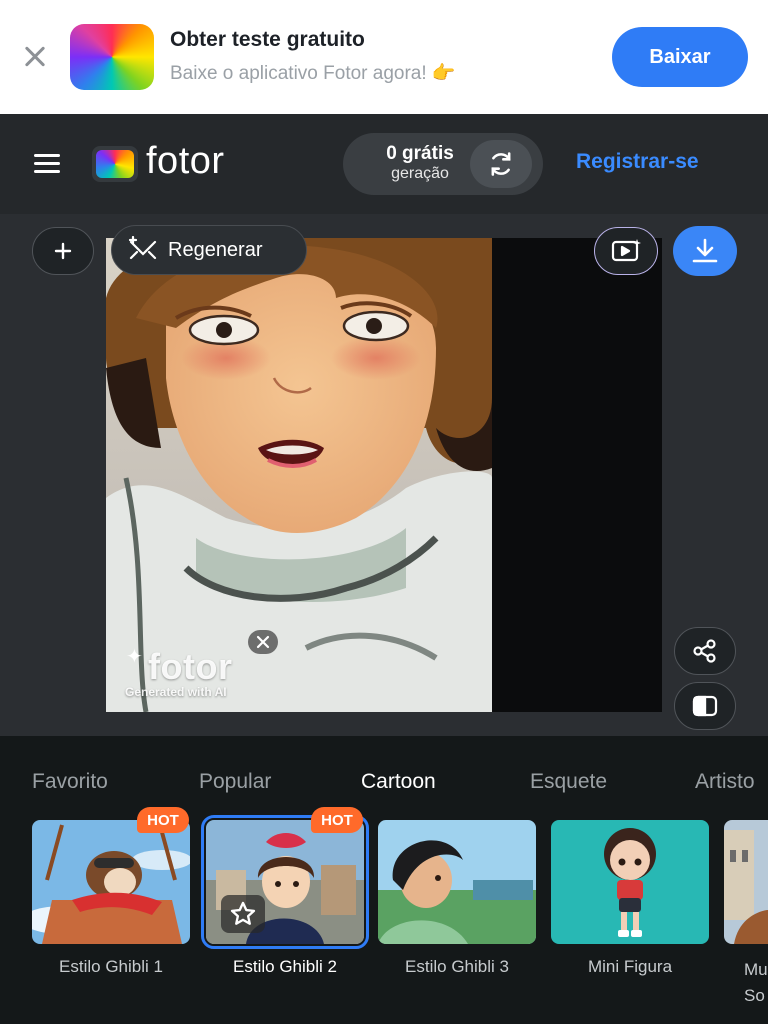 This screenshot has width=768, height=1024. What do you see at coordinates (111, 966) in the screenshot?
I see `style-label-ghibli-1: Estilo Ghibli 1` at bounding box center [111, 966].